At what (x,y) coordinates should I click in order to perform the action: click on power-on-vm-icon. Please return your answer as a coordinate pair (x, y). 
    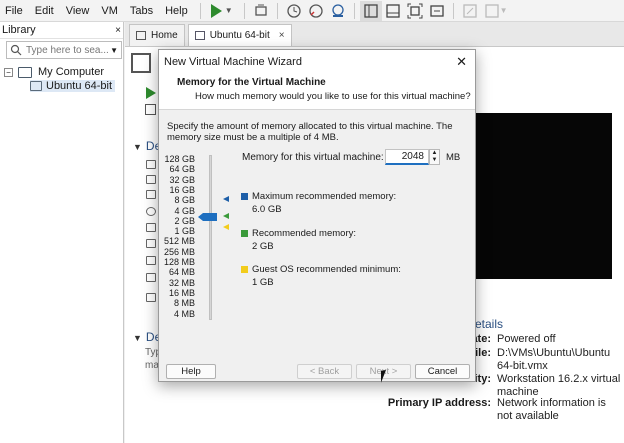
    Looking at the image, I should click on (151, 93).